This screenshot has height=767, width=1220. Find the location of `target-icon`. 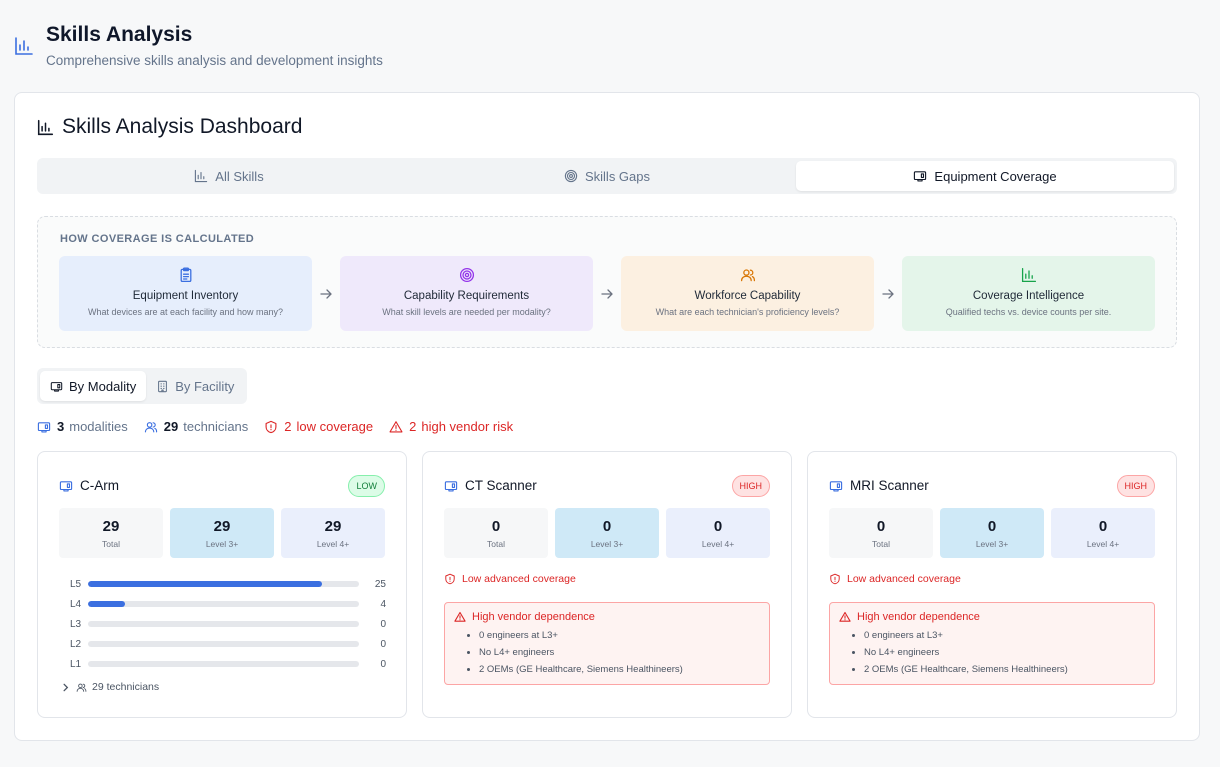

target-icon is located at coordinates (466, 275).